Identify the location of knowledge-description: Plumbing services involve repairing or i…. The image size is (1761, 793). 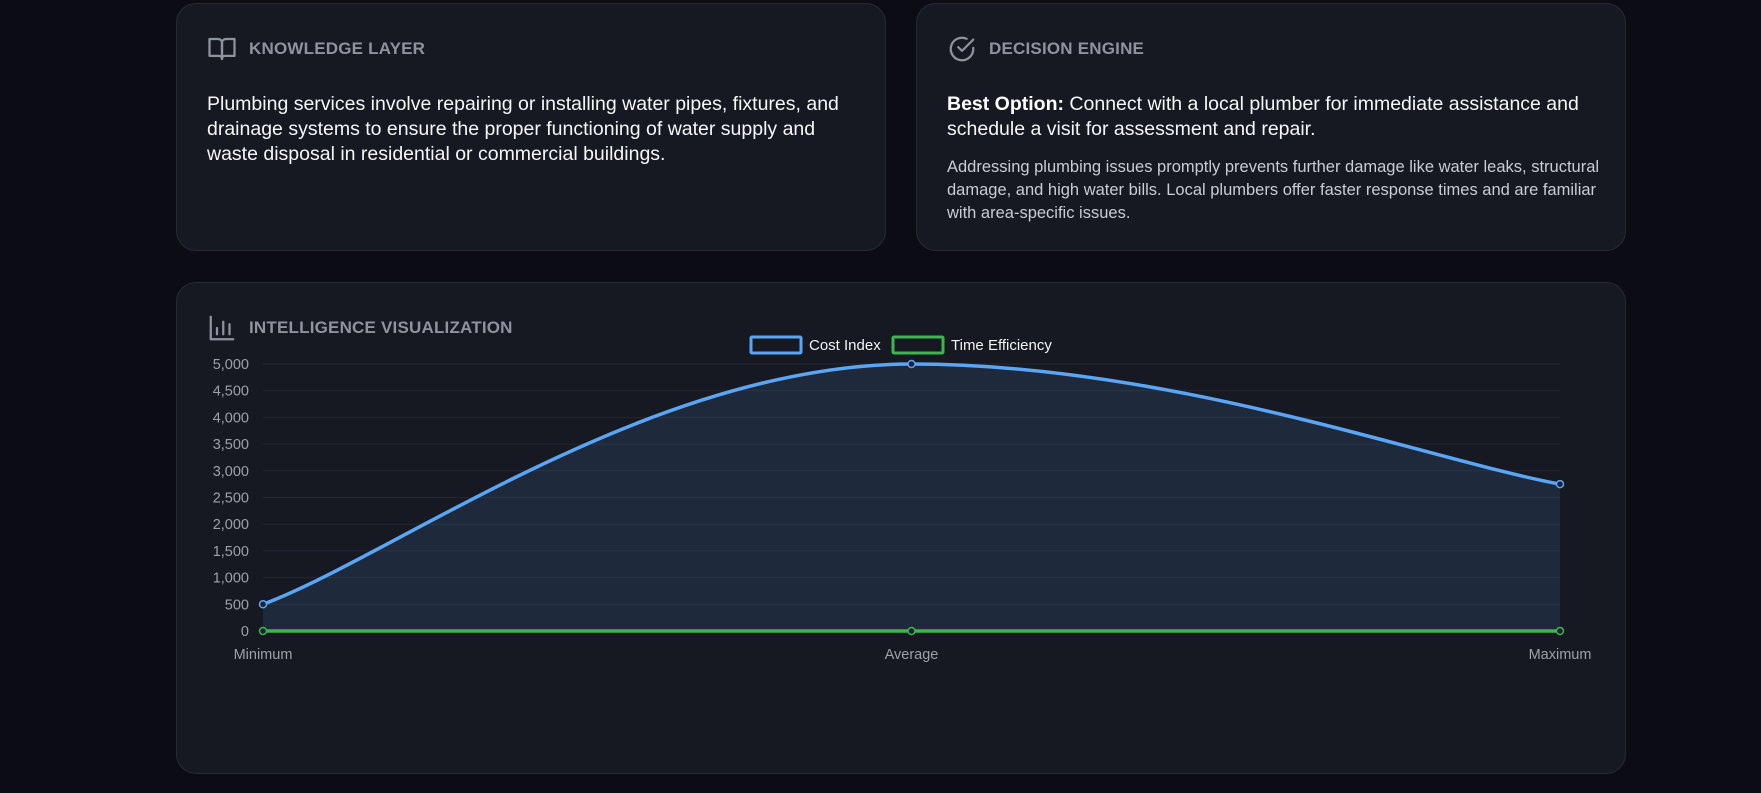
(523, 129).